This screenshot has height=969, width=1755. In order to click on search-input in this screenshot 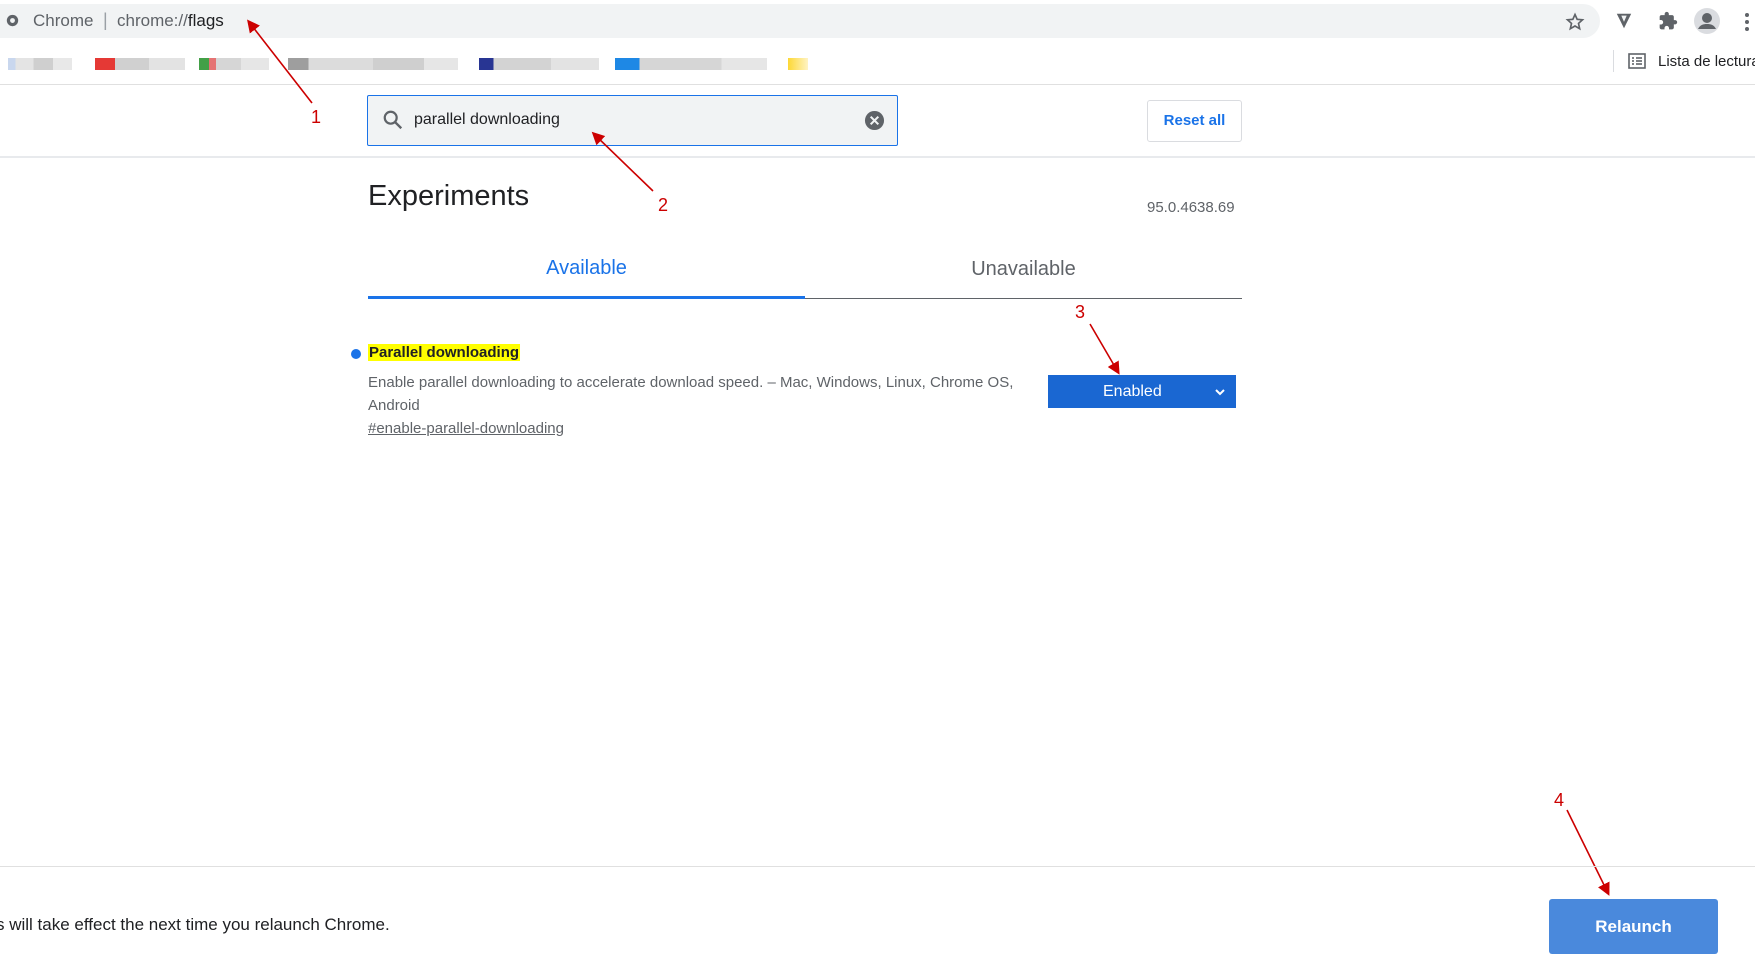, I will do `click(634, 120)`.